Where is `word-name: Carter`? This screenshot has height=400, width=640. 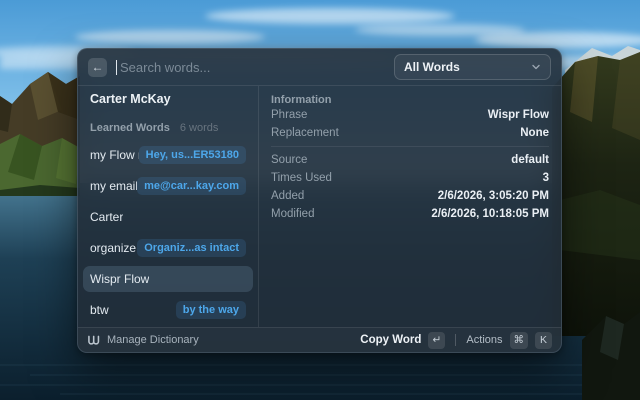 word-name: Carter is located at coordinates (107, 217).